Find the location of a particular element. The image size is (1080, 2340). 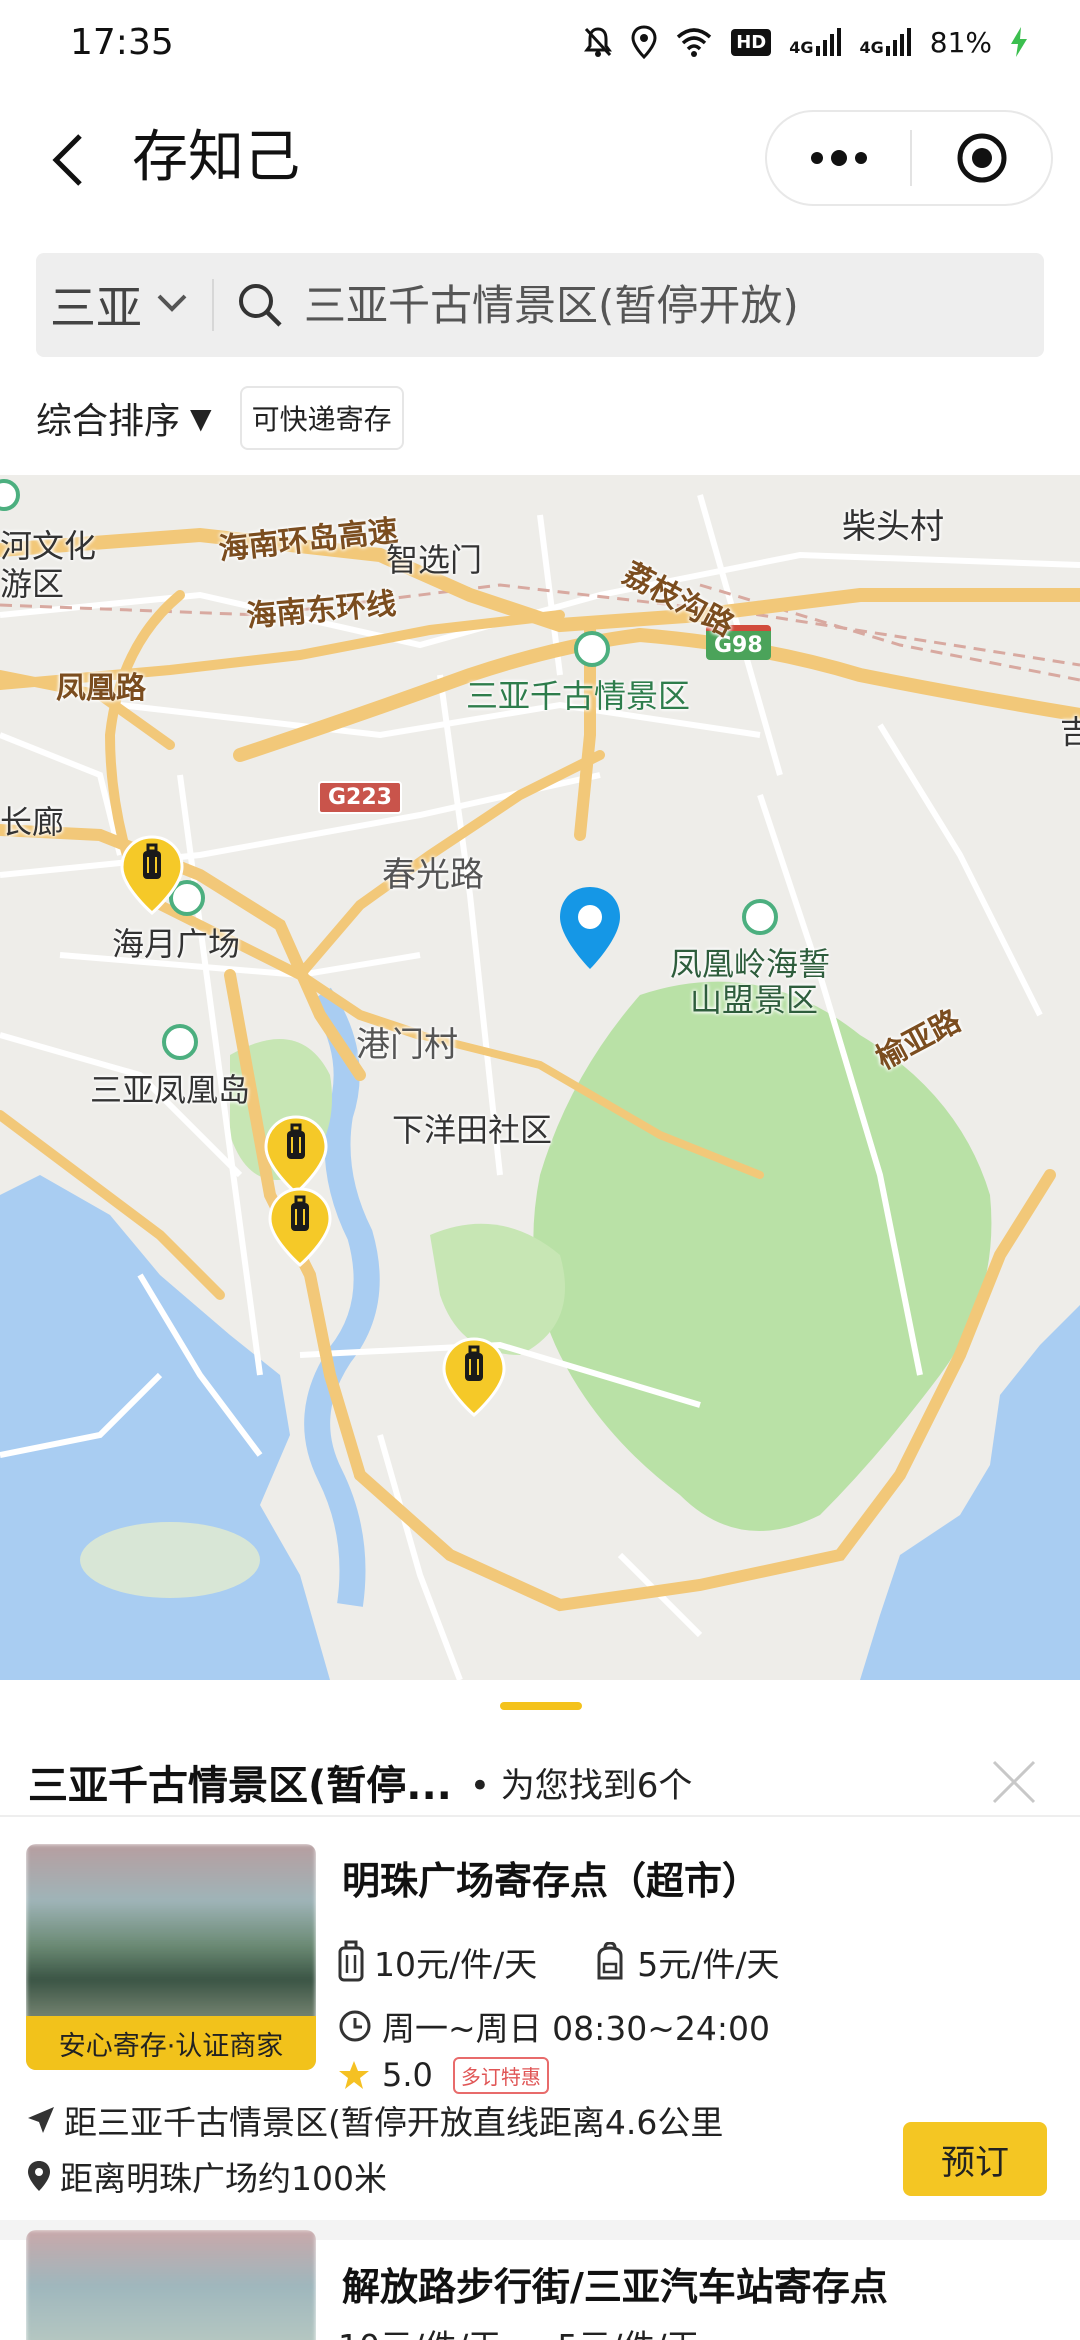

navigation-arrow-icon is located at coordinates (41, 2120).